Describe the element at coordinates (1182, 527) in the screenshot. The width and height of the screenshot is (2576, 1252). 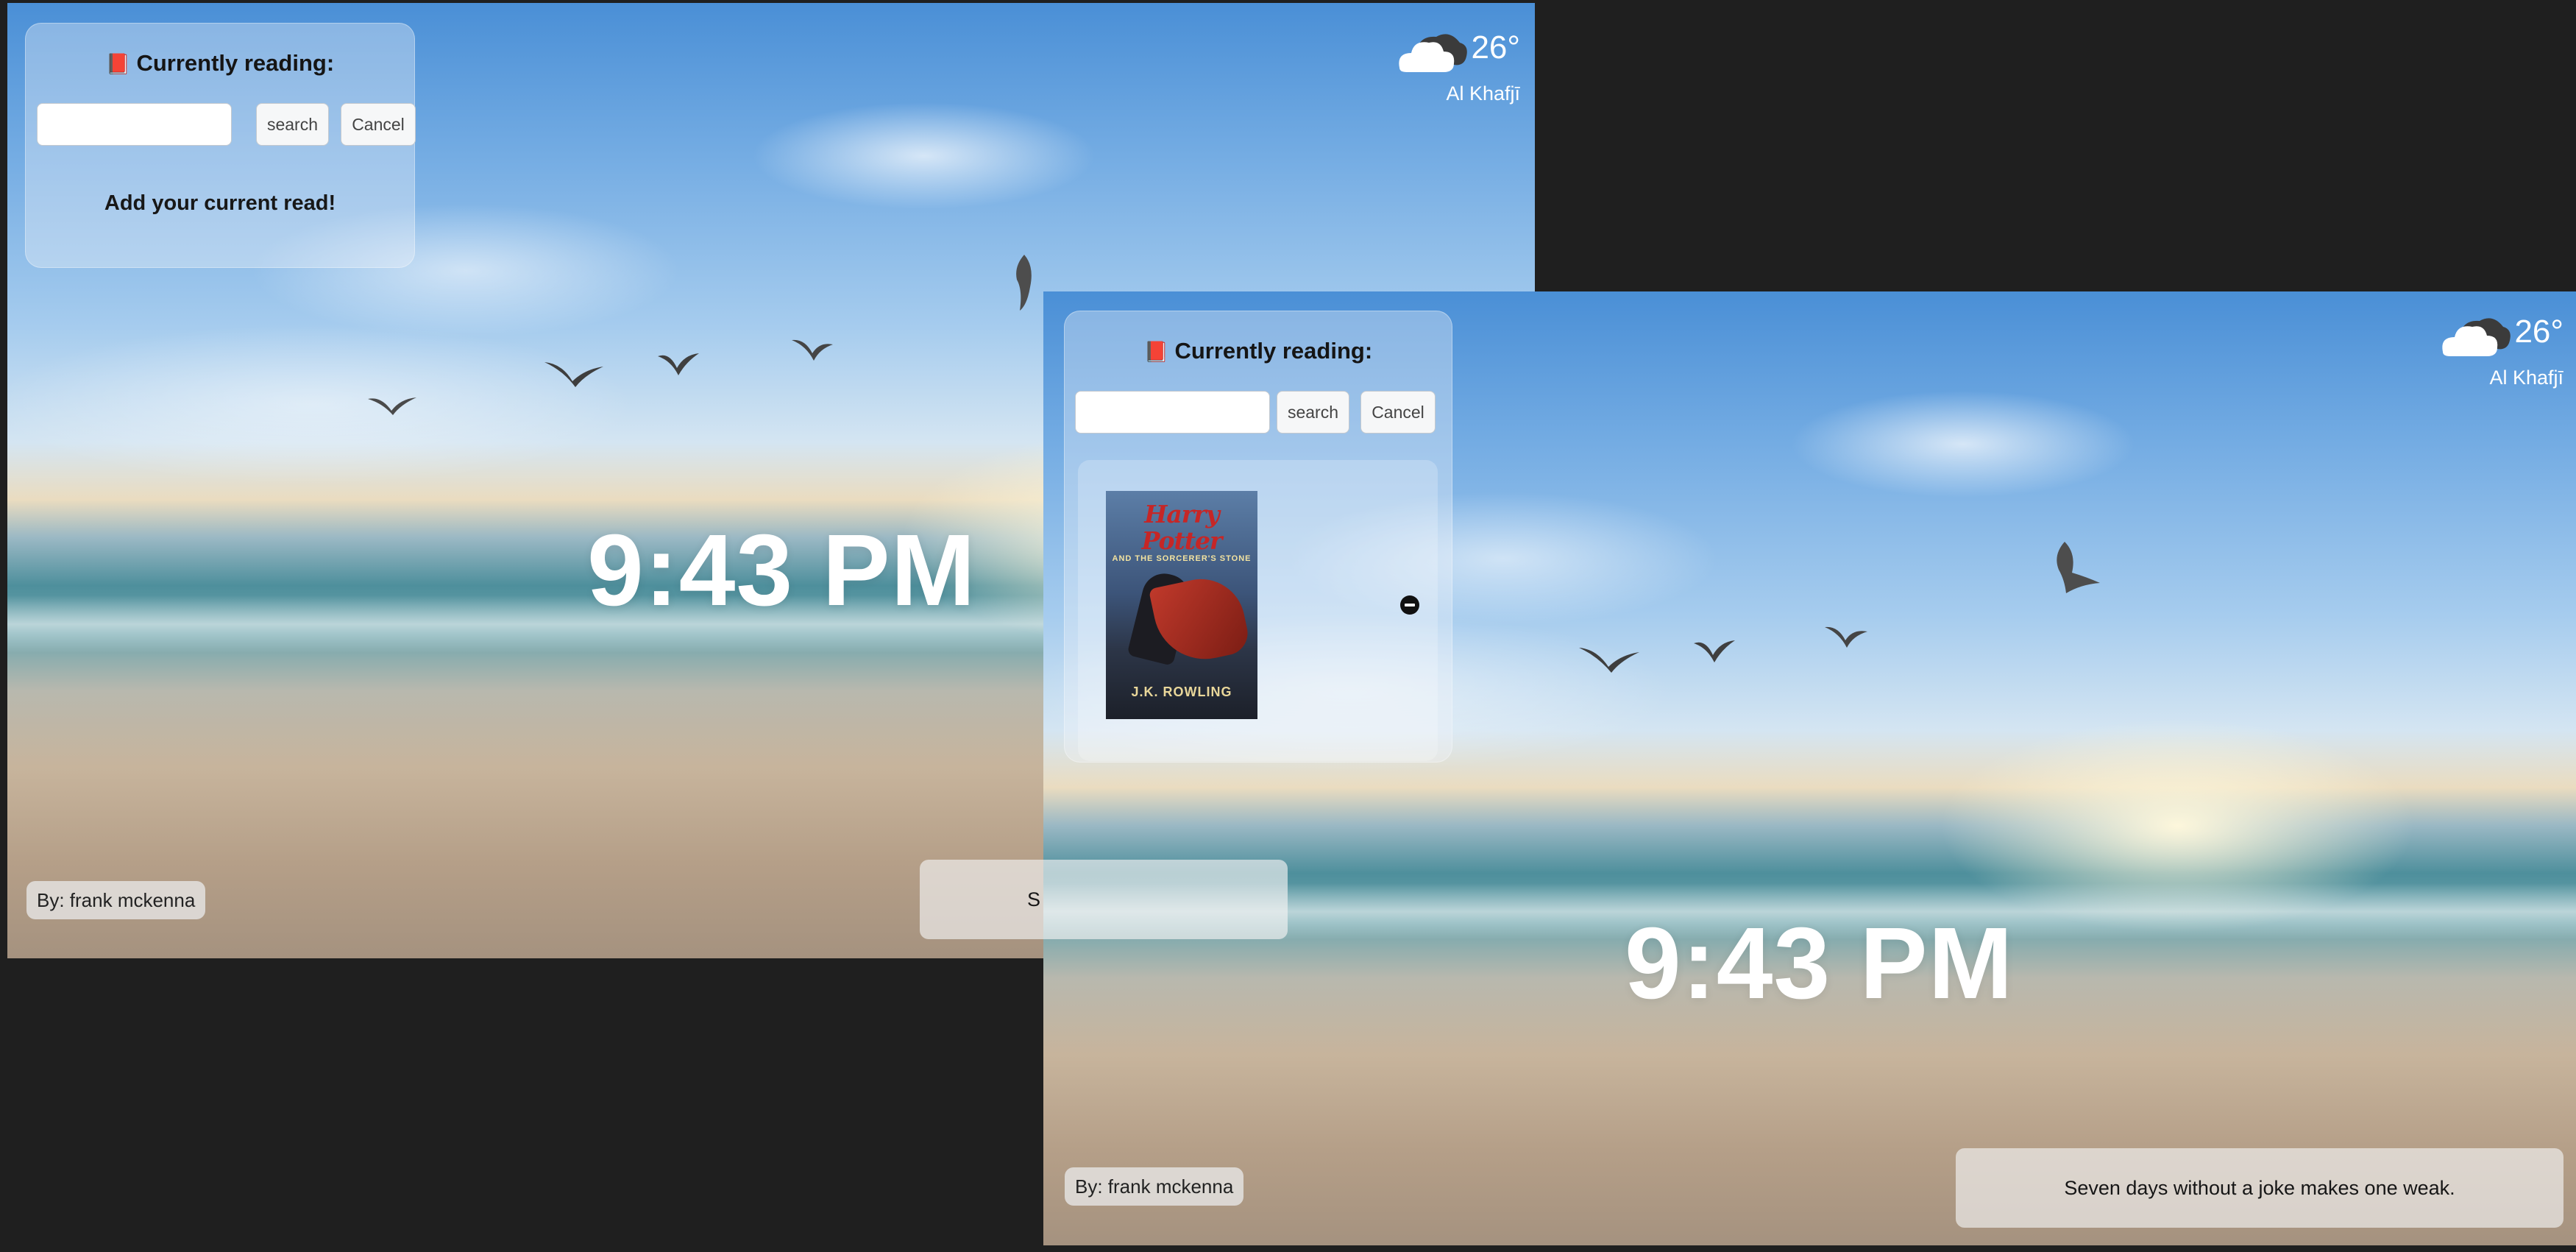
I see `book-cover-title: Harry Potter` at that location.